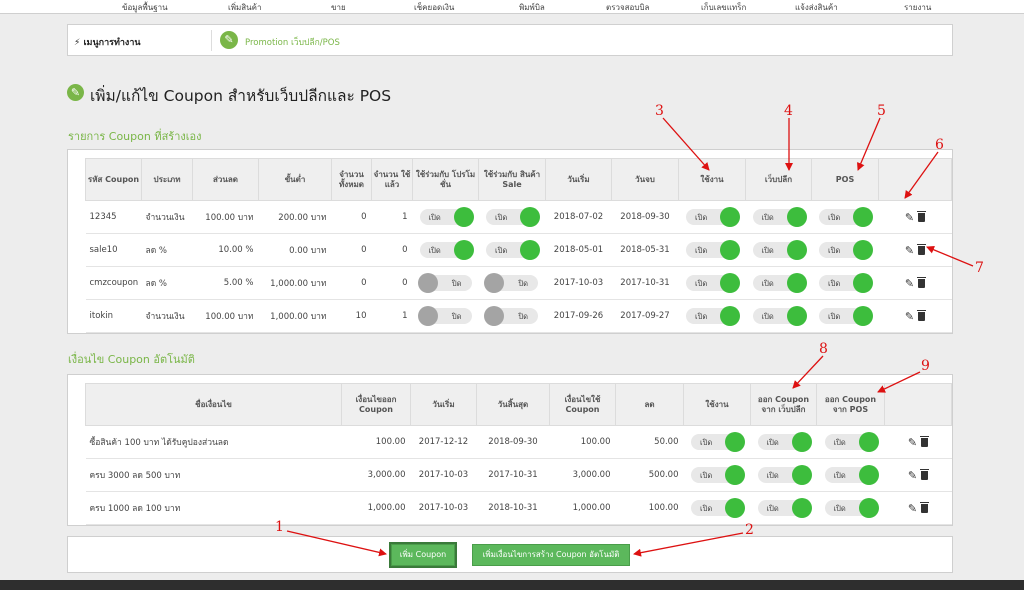 Image resolution: width=1024 pixels, height=590 pixels. What do you see at coordinates (649, 475) in the screenshot?
I see `condition-discount: 500.00` at bounding box center [649, 475].